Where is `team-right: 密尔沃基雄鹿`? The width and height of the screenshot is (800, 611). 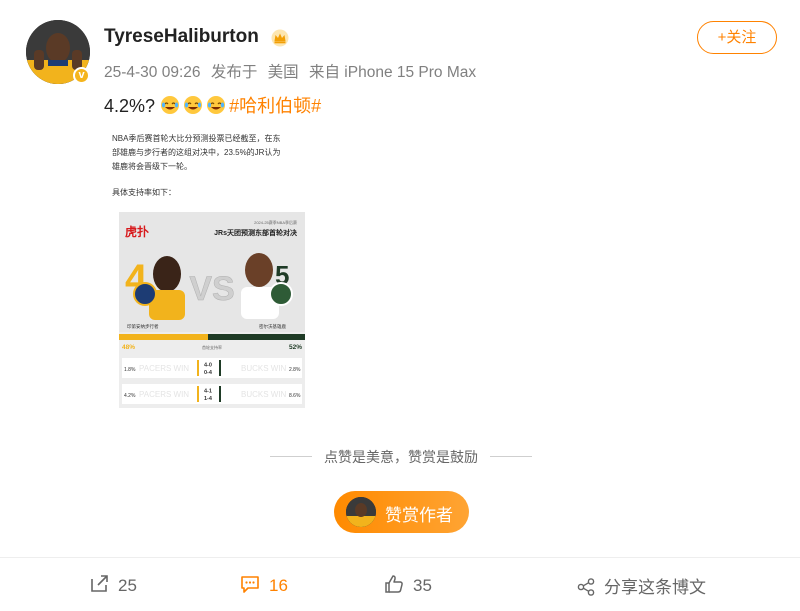
team-right: 密尔沃基雄鹿 is located at coordinates (272, 326).